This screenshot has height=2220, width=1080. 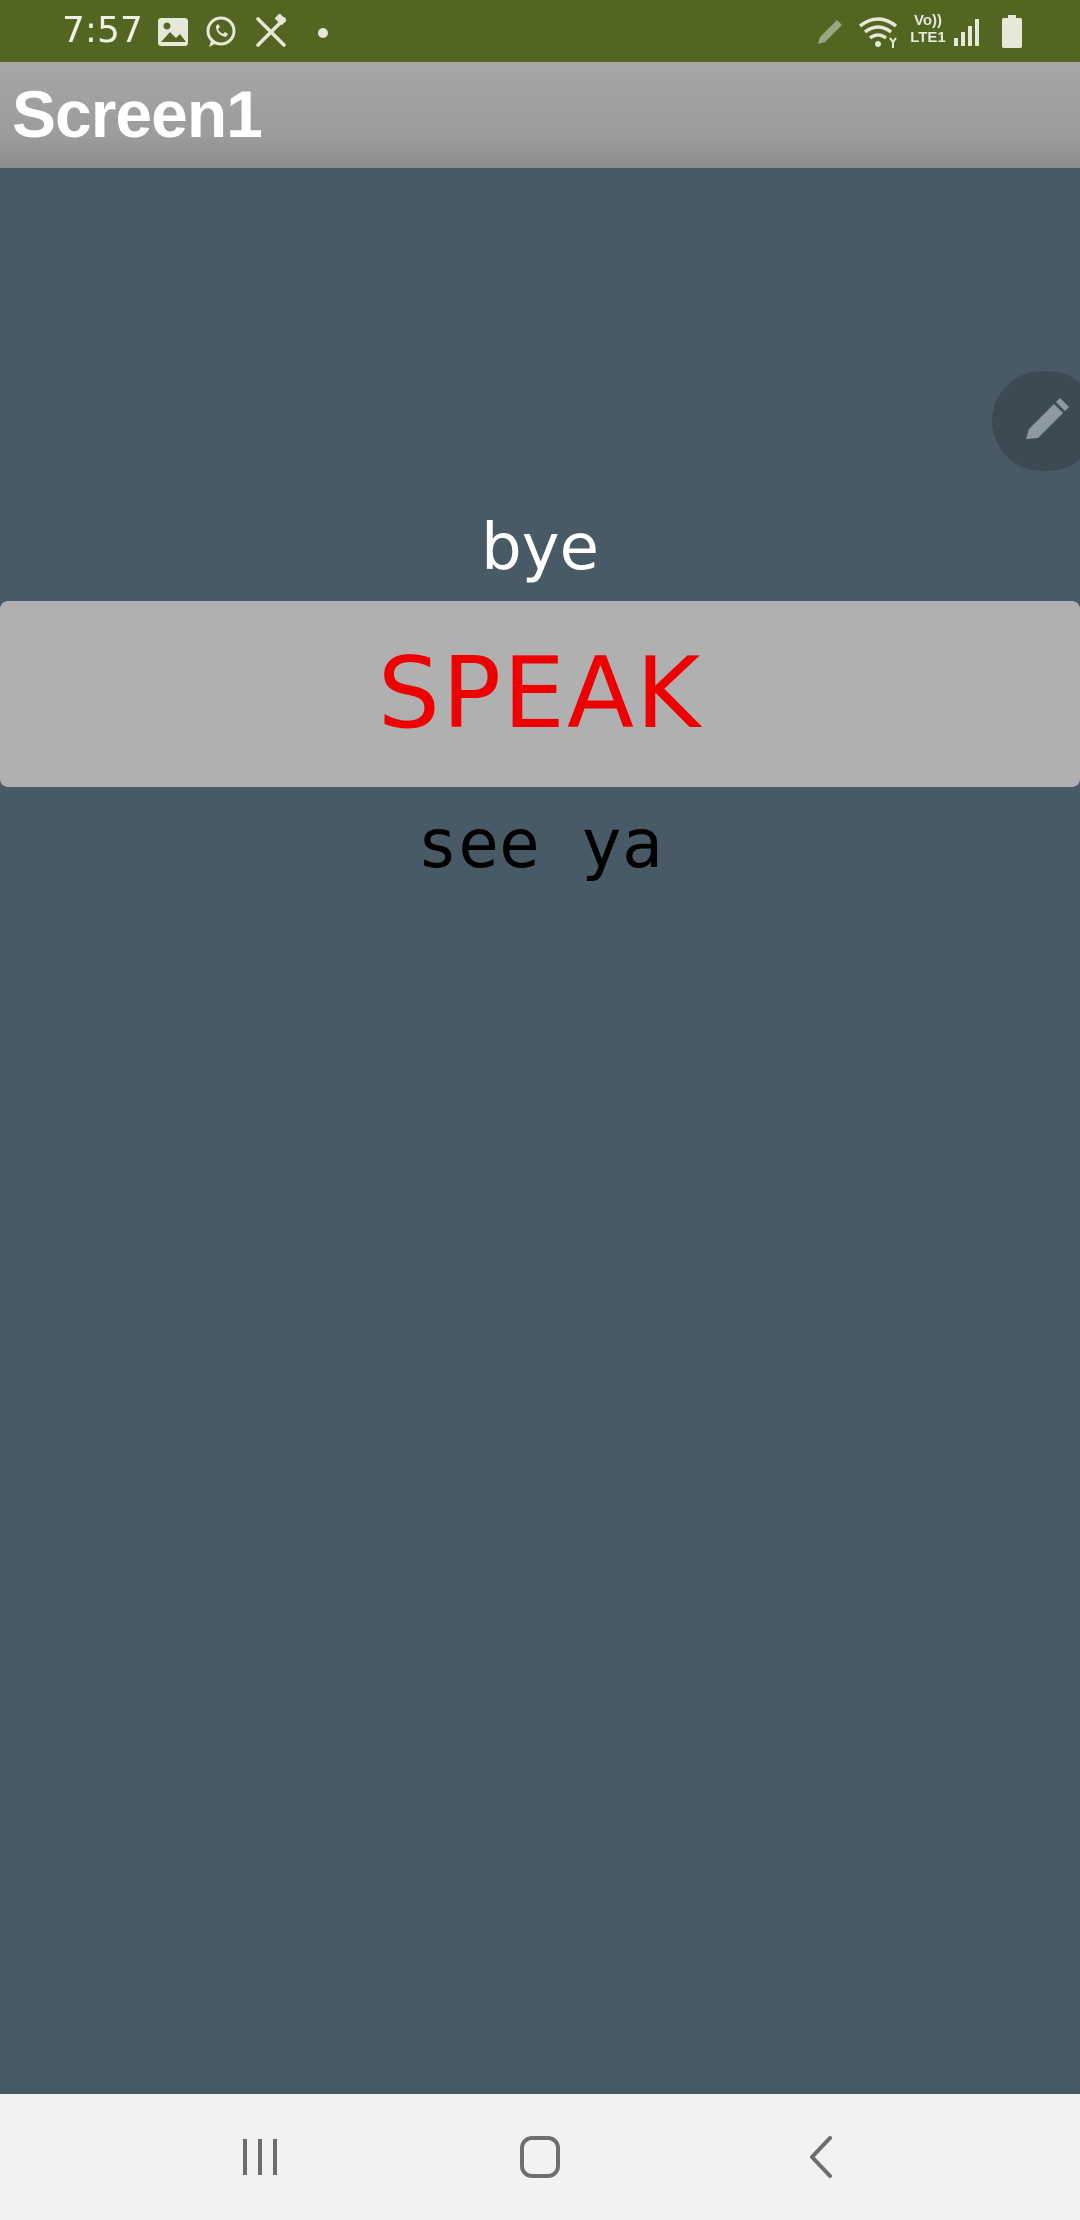 I want to click on edit-fab-button, so click(x=1036, y=421).